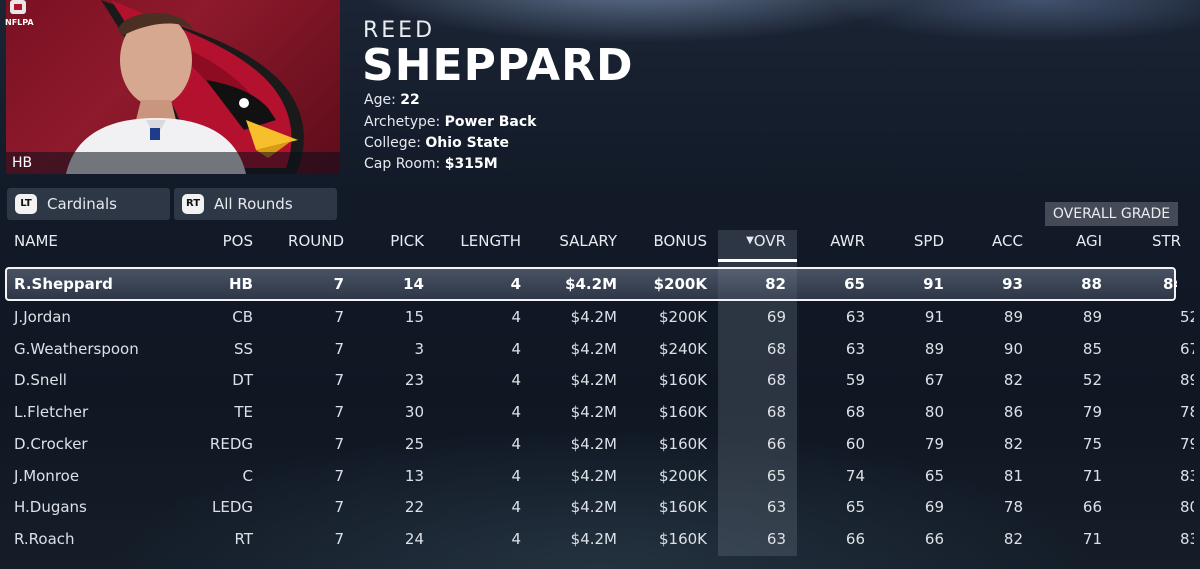  What do you see at coordinates (402, 122) in the screenshot?
I see `archetype-label: Archetype:` at bounding box center [402, 122].